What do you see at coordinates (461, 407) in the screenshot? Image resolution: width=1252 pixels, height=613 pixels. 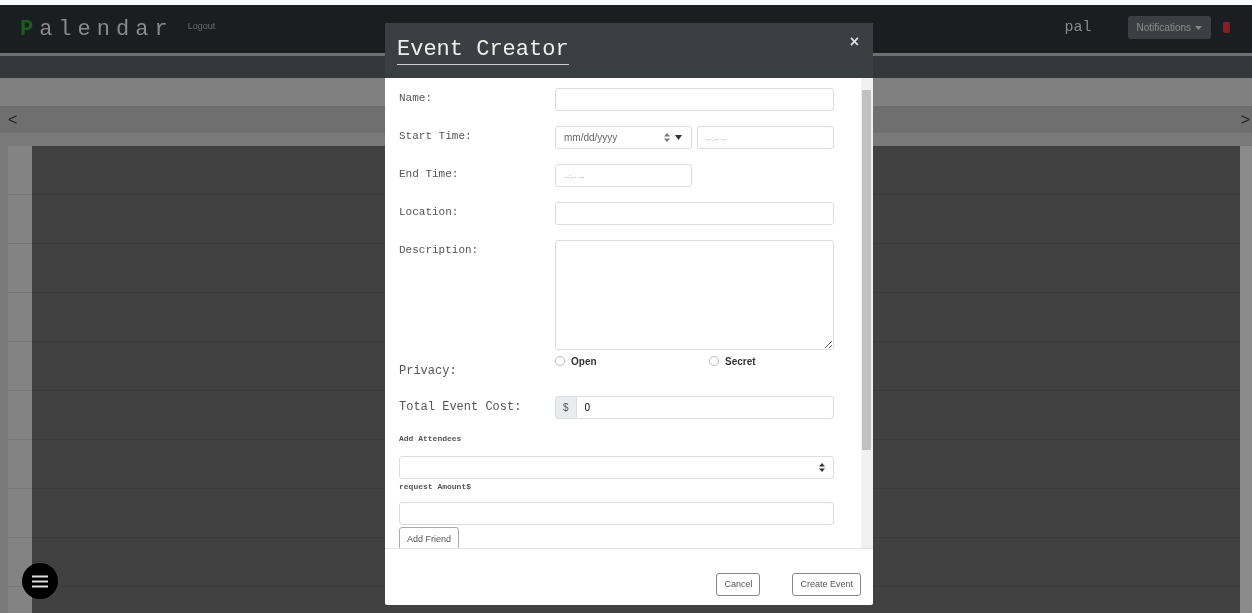 I see `field-label: Total Event Cost:` at bounding box center [461, 407].